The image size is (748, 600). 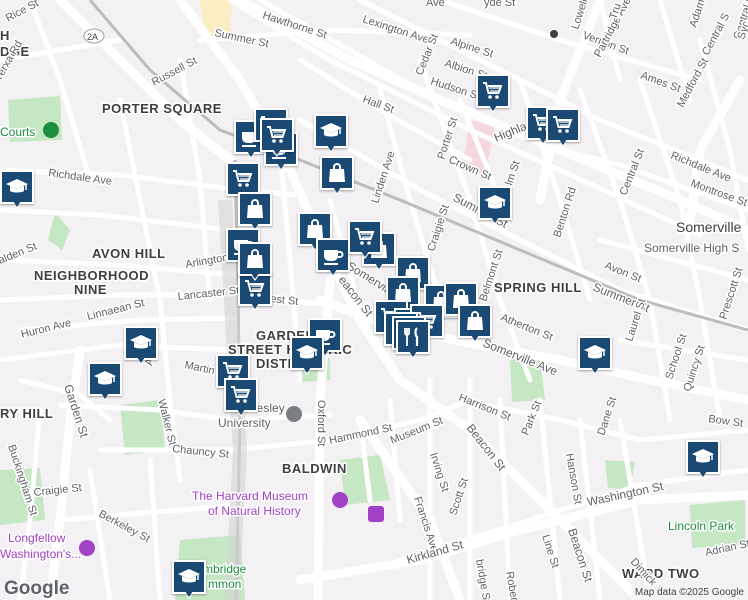 What do you see at coordinates (174, 72) in the screenshot?
I see `label-russell-st: Russell St` at bounding box center [174, 72].